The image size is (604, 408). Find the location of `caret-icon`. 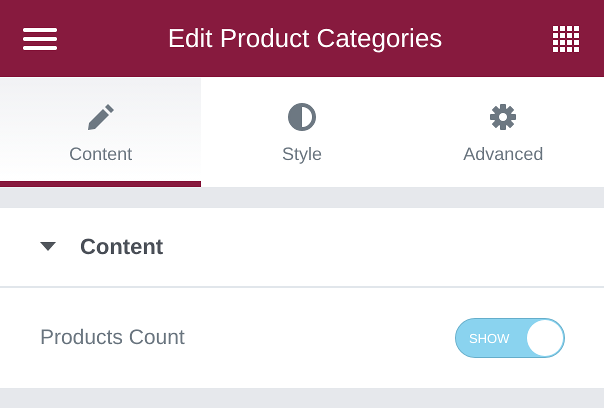

caret-icon is located at coordinates (48, 247).